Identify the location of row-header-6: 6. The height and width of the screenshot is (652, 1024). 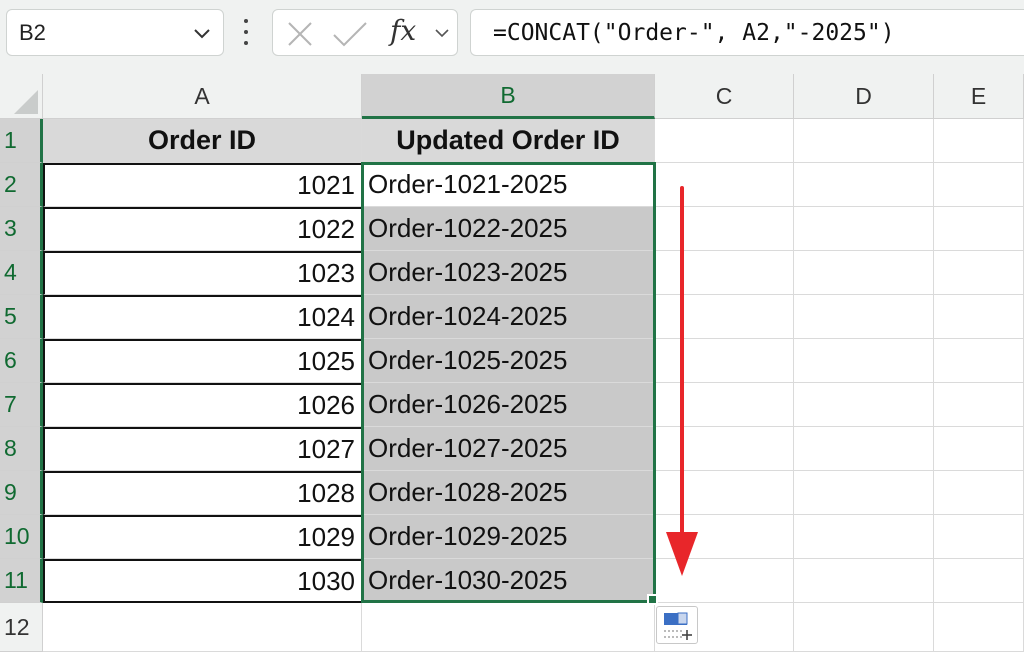
(21, 361).